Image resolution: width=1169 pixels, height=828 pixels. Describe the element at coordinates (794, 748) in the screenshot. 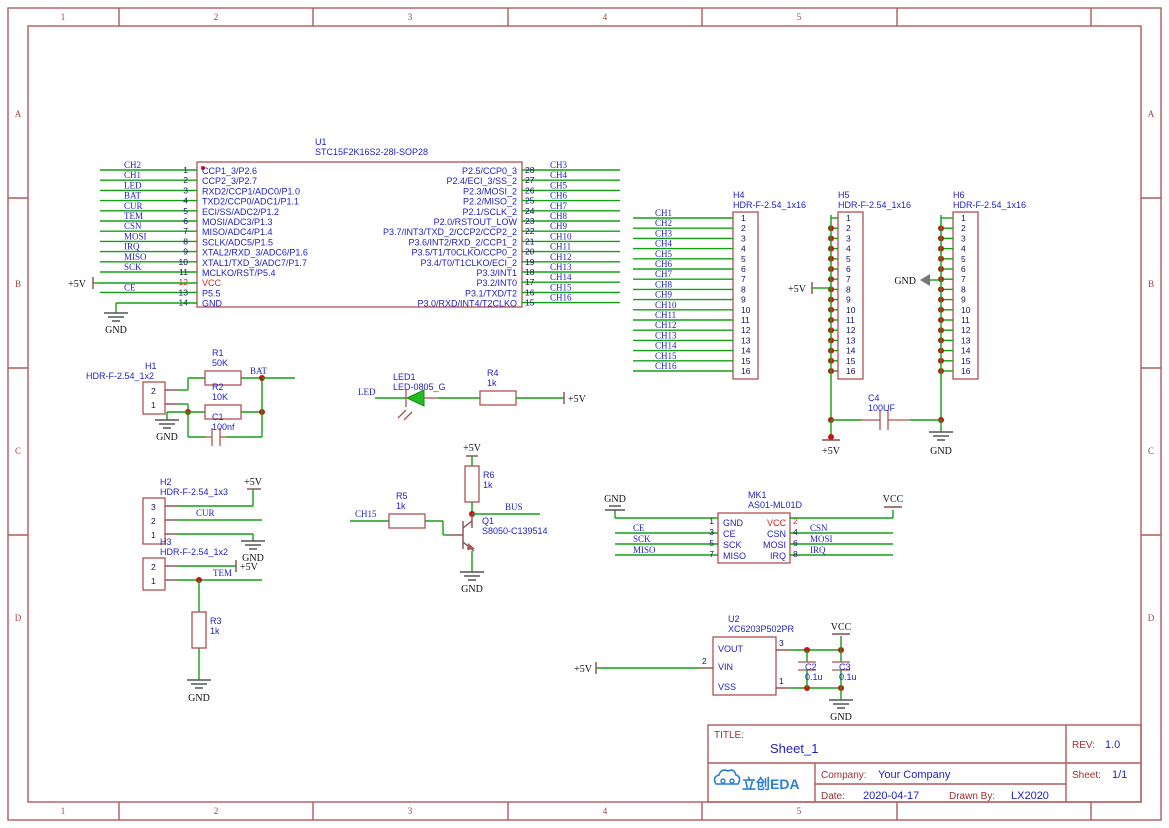

I see `title-value: Sheet_1` at that location.